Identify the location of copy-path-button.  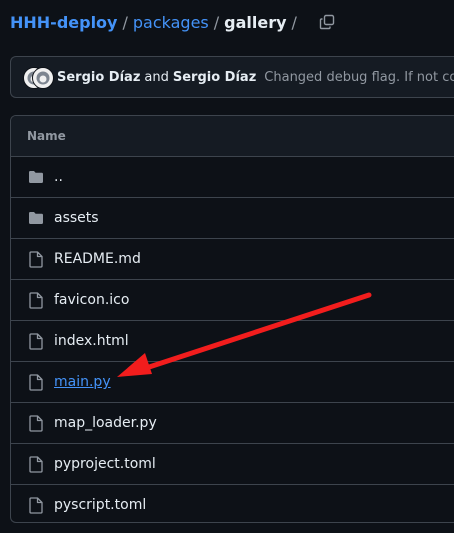
(327, 22).